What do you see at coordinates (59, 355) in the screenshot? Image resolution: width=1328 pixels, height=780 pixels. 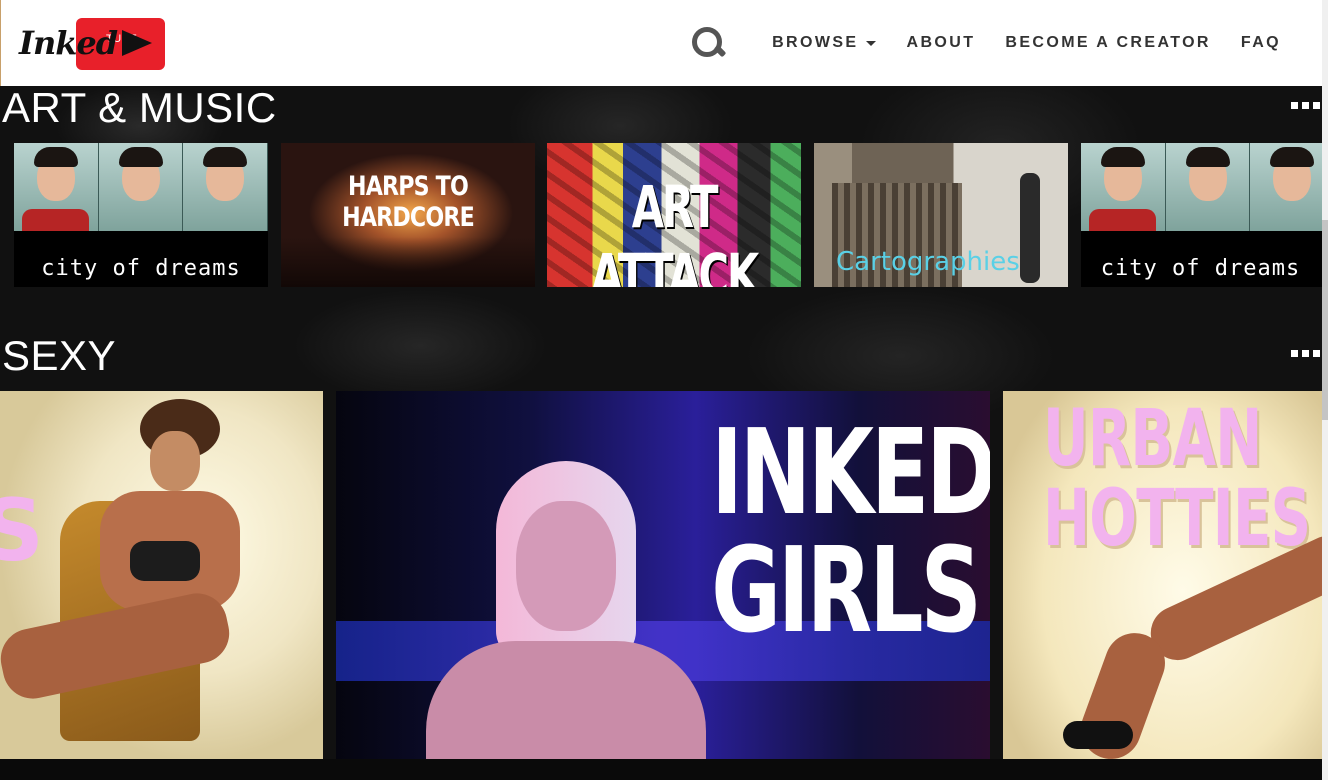 I see `section-title-sexy: SEXY` at bounding box center [59, 355].